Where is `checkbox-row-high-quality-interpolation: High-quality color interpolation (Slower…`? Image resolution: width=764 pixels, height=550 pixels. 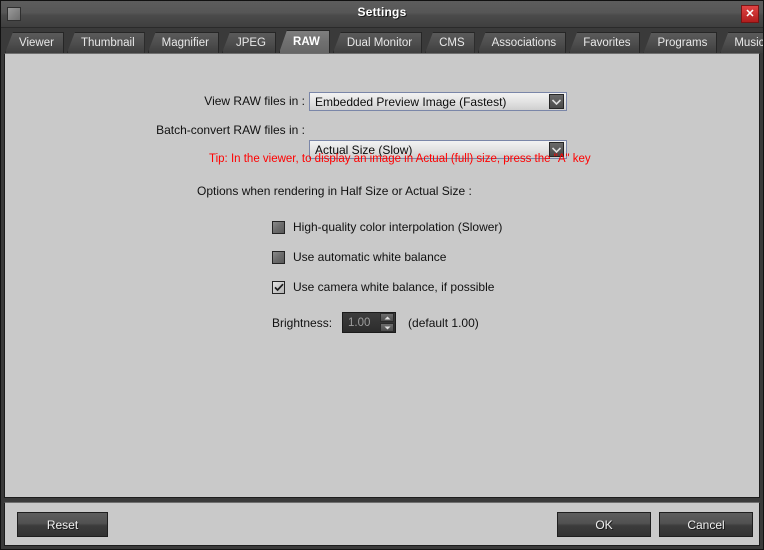 checkbox-row-high-quality-interpolation: High-quality color interpolation (Slower… is located at coordinates (387, 227).